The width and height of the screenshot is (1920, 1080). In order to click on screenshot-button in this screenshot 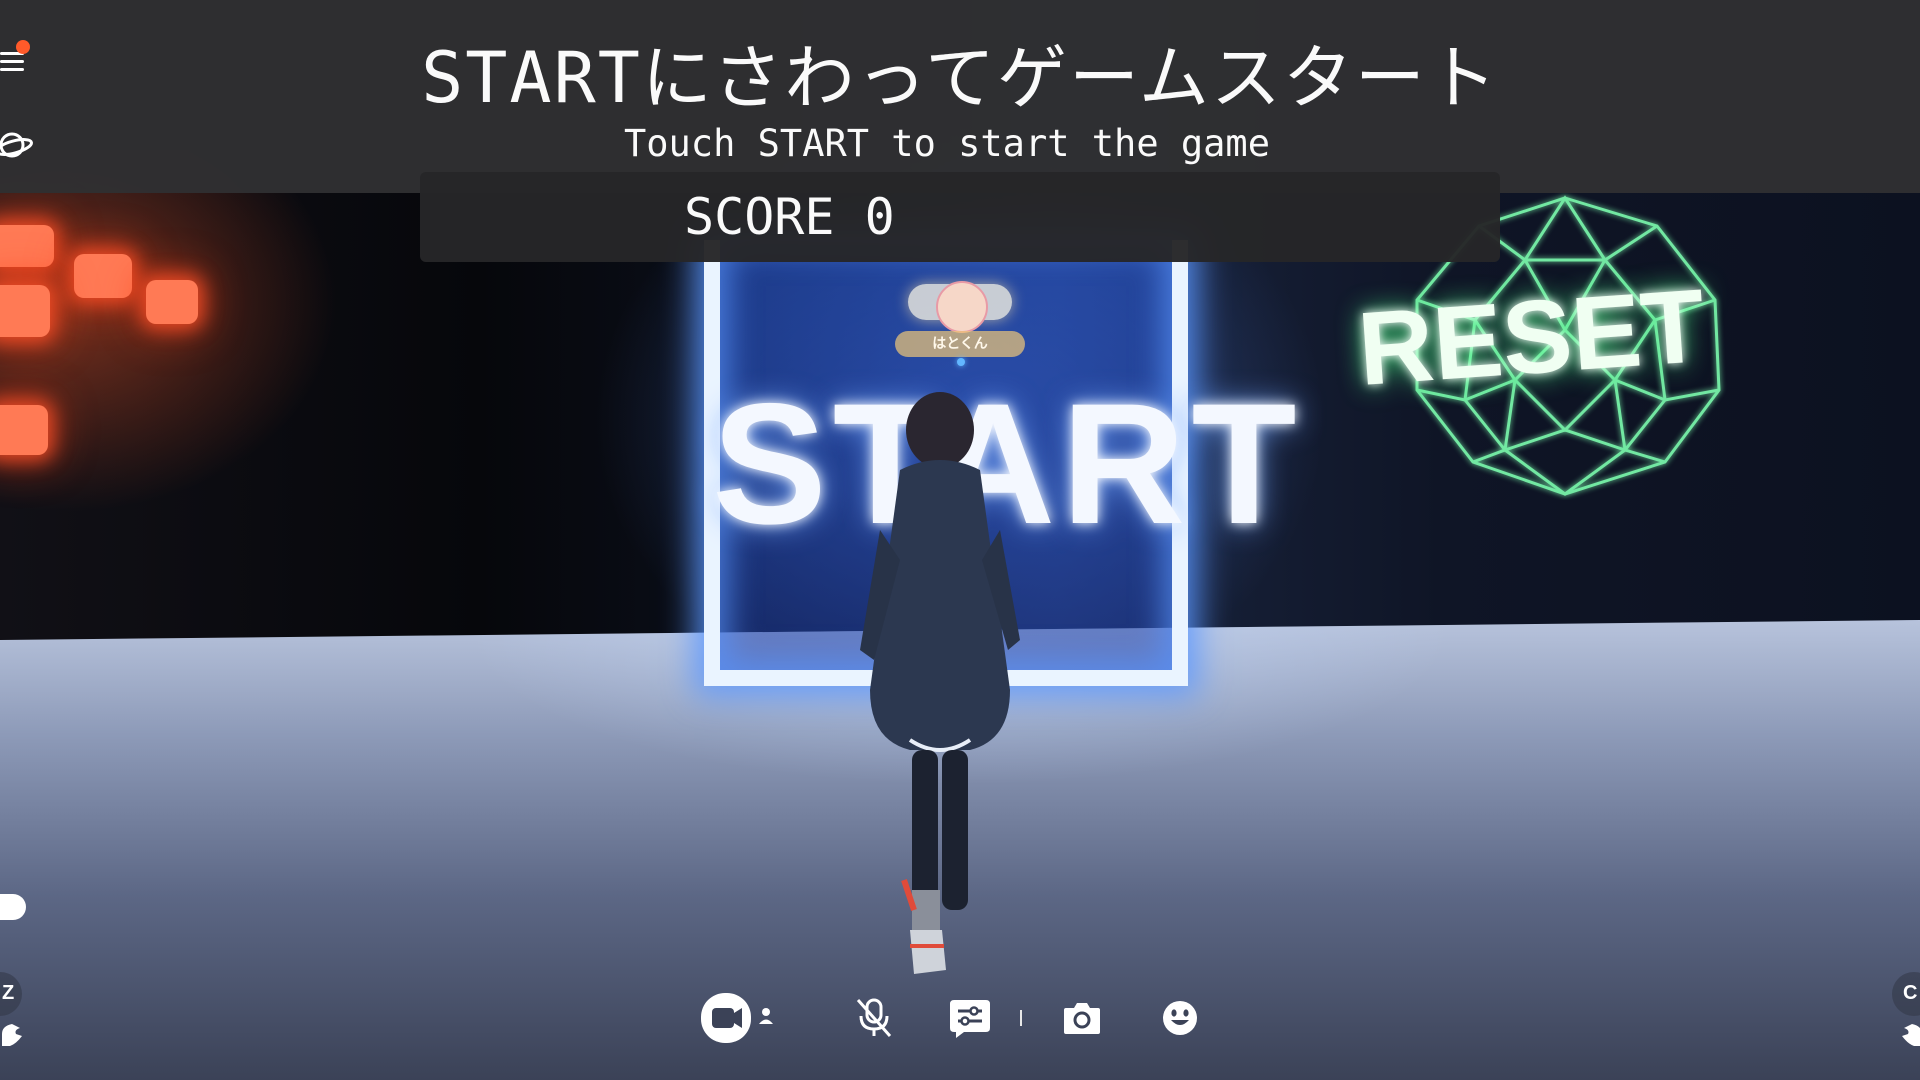, I will do `click(1082, 1018)`.